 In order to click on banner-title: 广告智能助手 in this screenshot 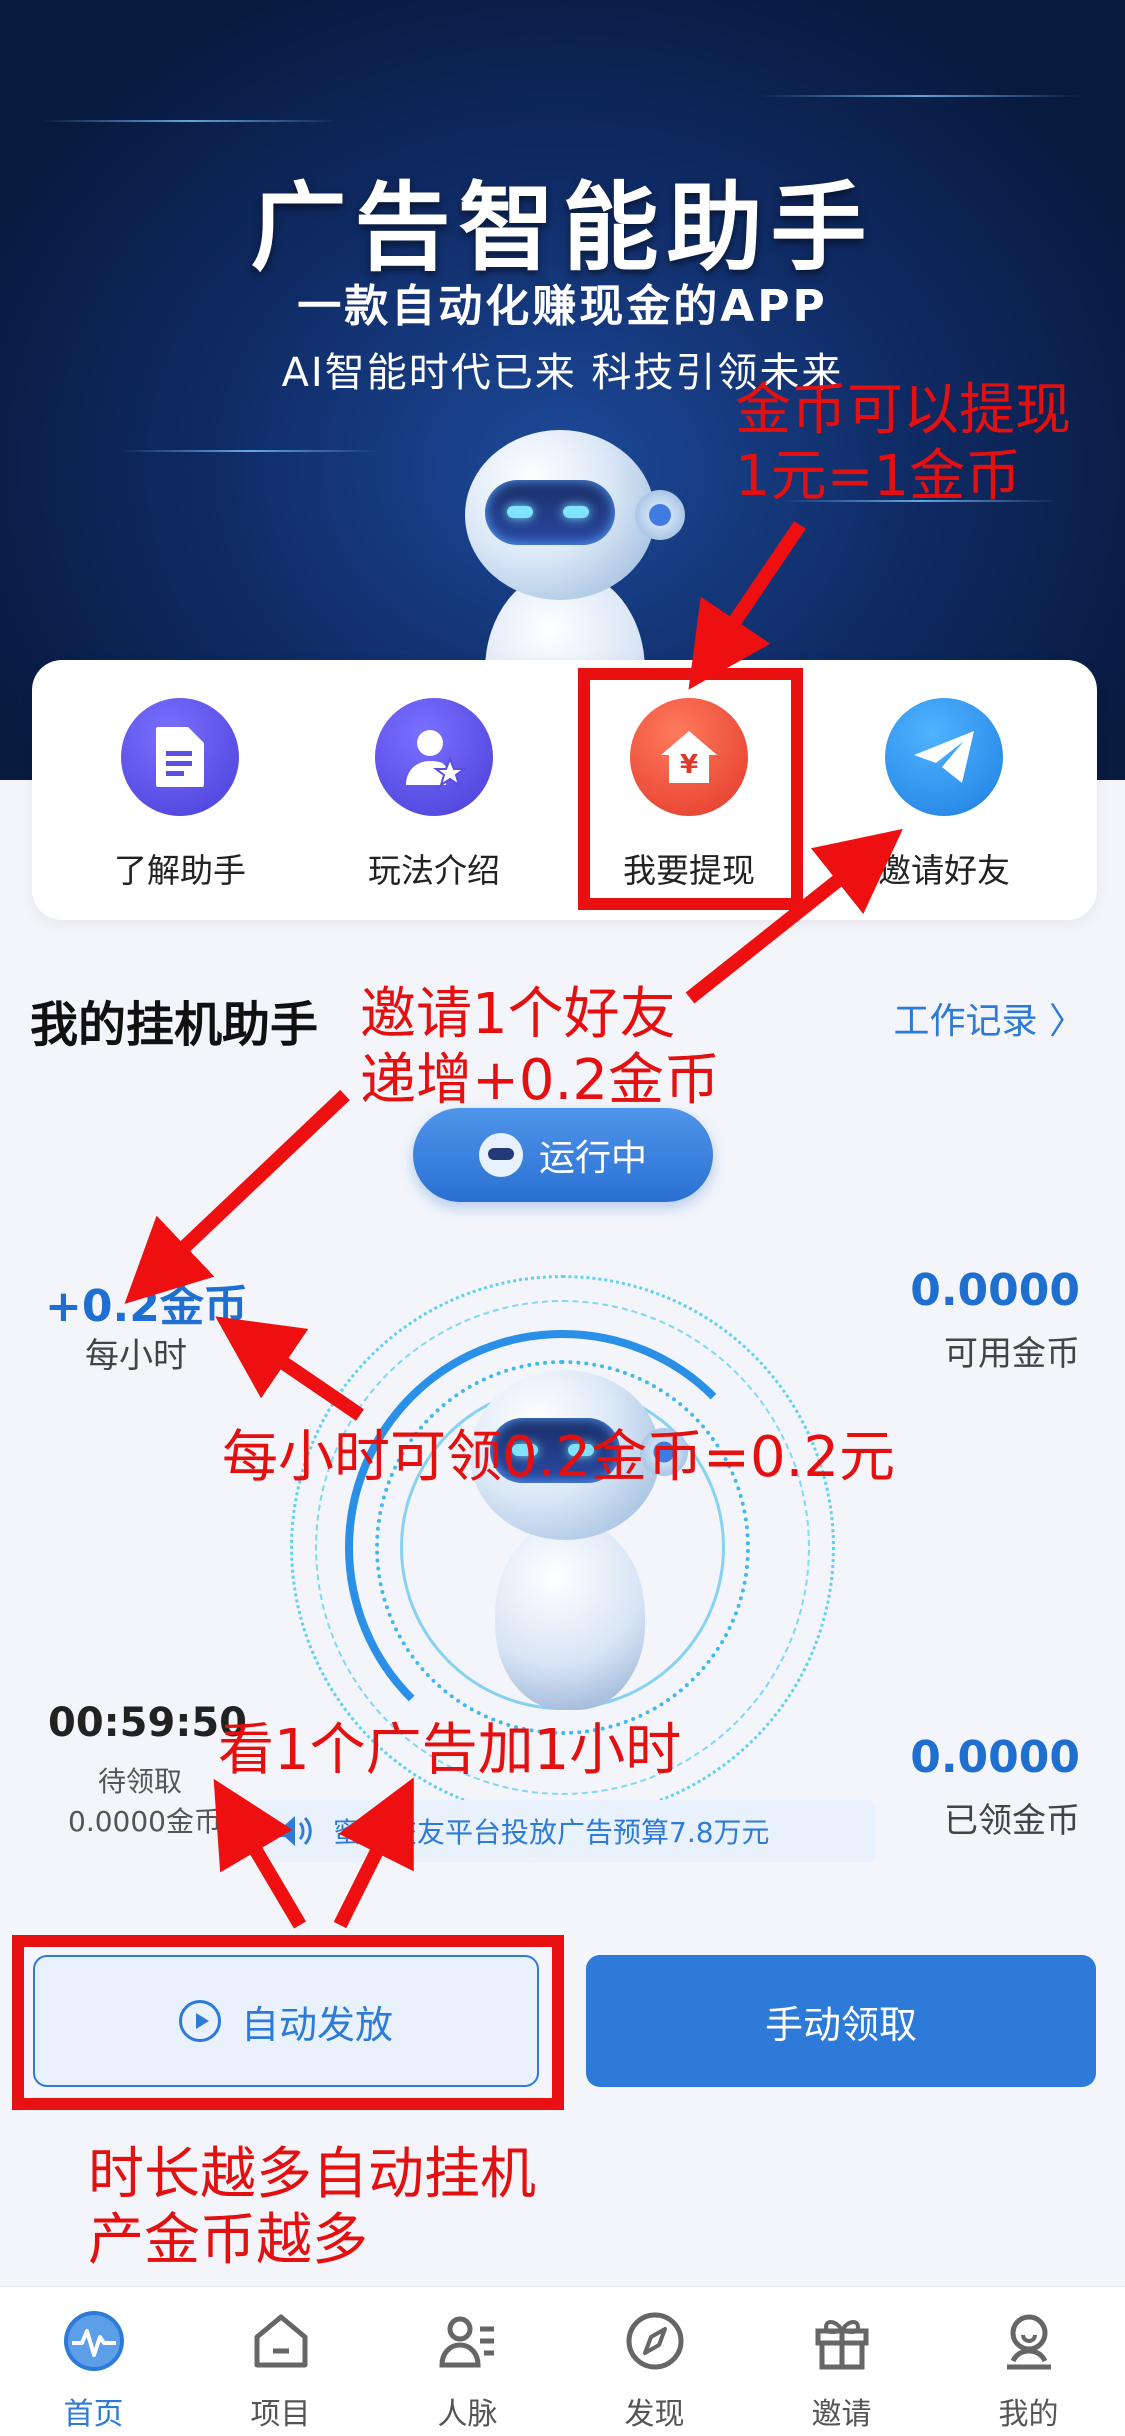, I will do `click(562, 228)`.